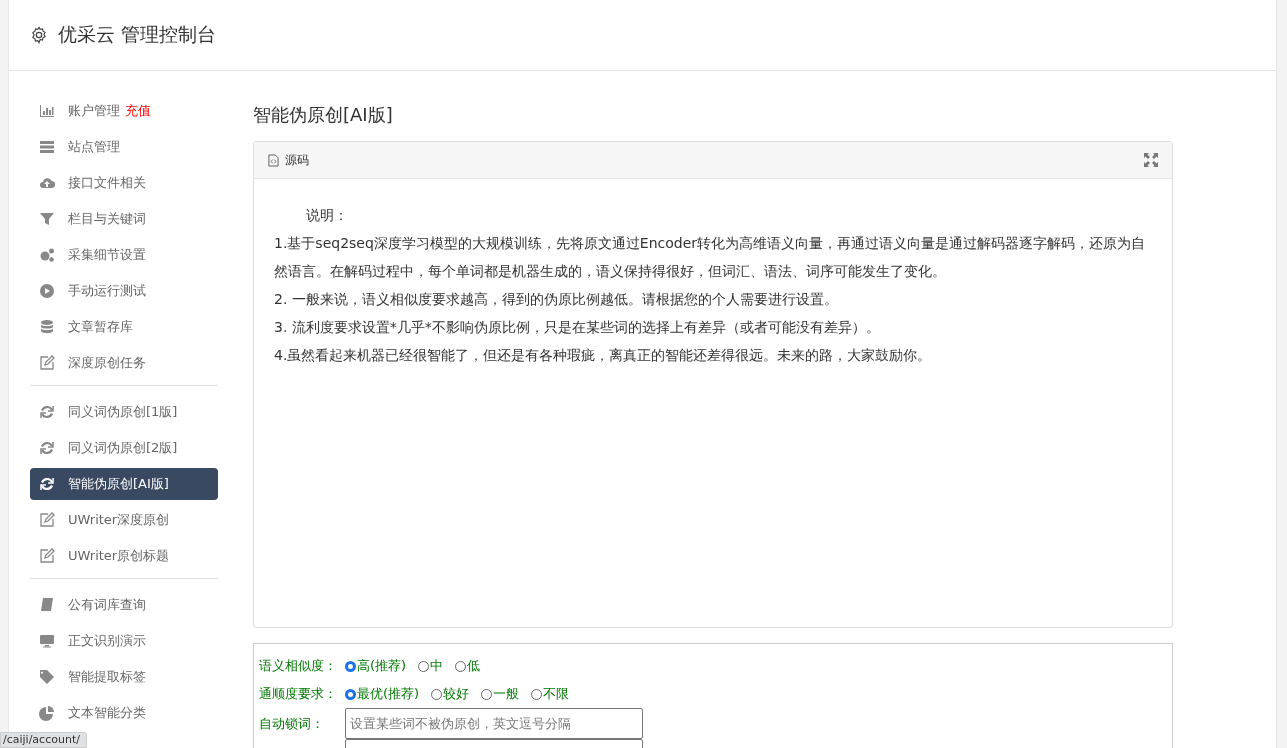 This screenshot has width=1287, height=748. Describe the element at coordinates (468, 666) in the screenshot. I see `radio-option: 低` at that location.